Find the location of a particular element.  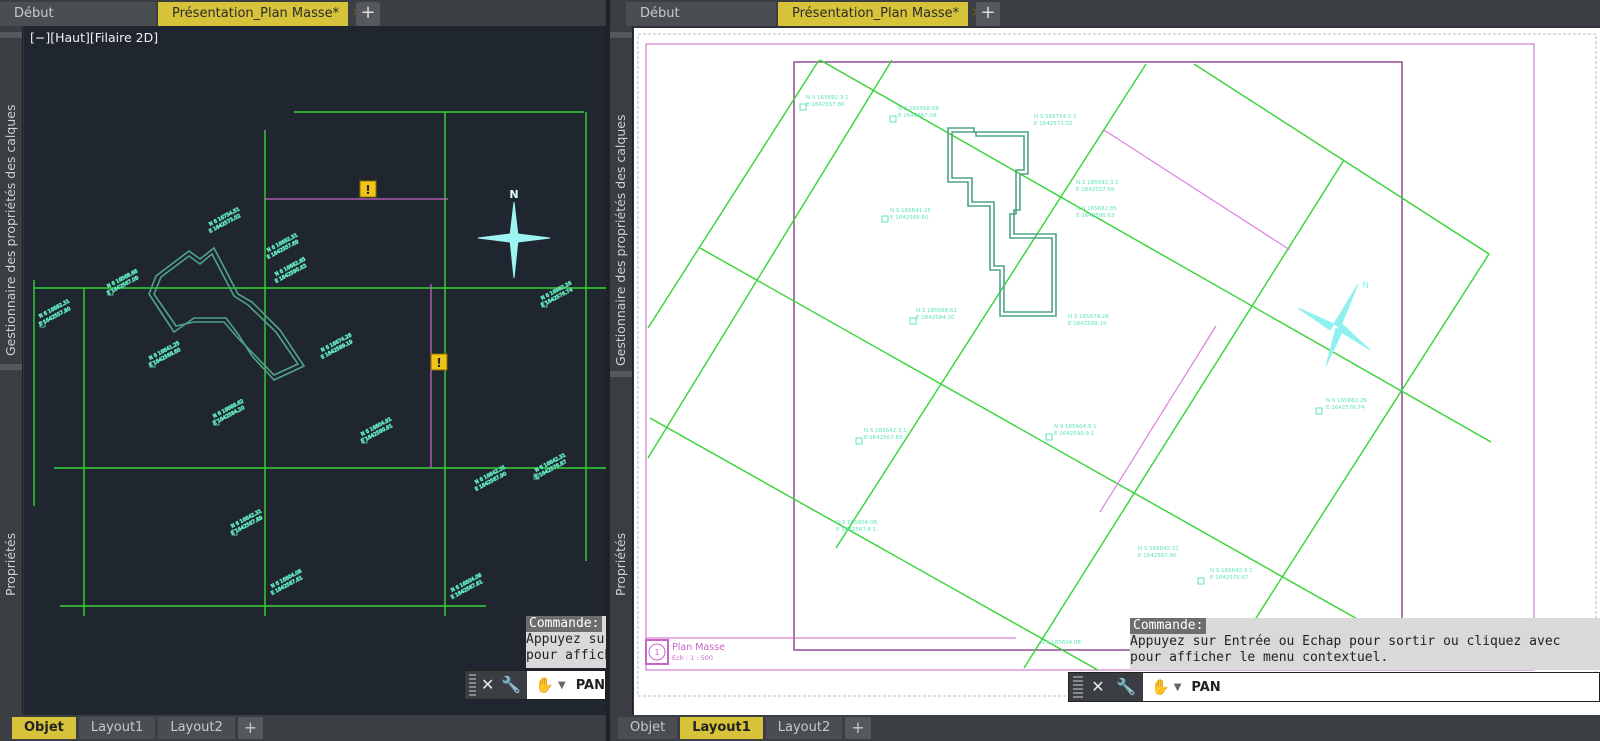

command-history: Commande: Appuyez sur pour affich is located at coordinates (566, 642).